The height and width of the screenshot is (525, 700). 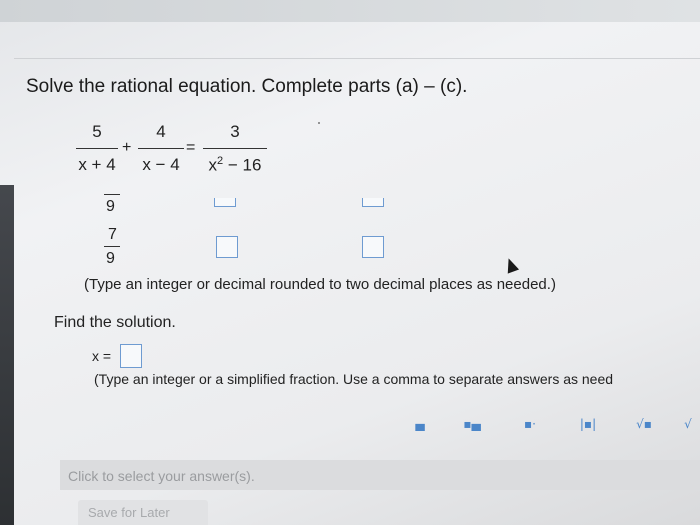 I want to click on mouse-cursor-icon, so click(x=511, y=265).